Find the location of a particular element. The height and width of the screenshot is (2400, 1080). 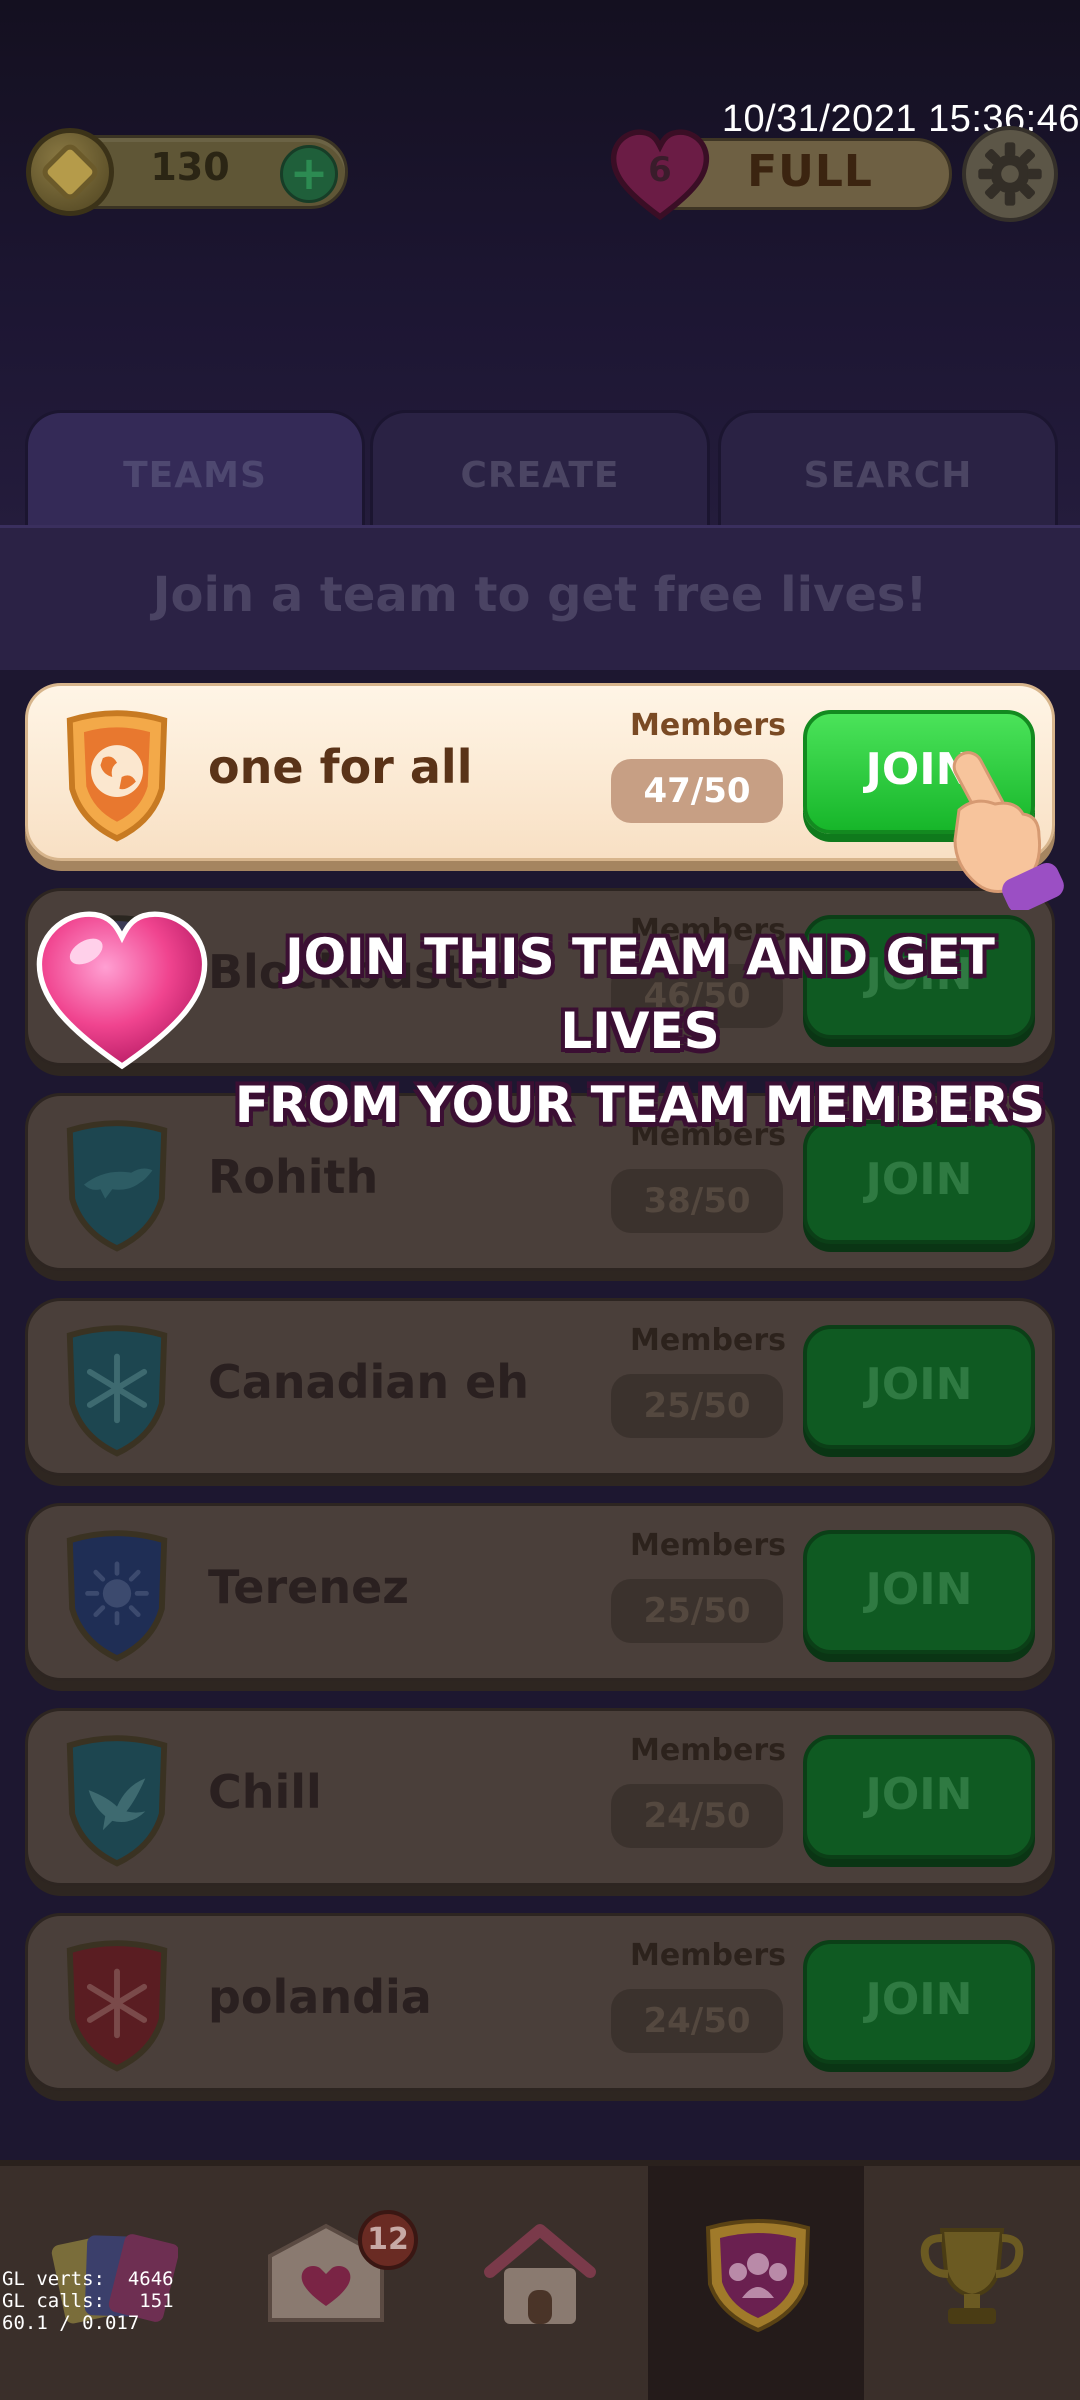

trophy-icon is located at coordinates (972, 2276).